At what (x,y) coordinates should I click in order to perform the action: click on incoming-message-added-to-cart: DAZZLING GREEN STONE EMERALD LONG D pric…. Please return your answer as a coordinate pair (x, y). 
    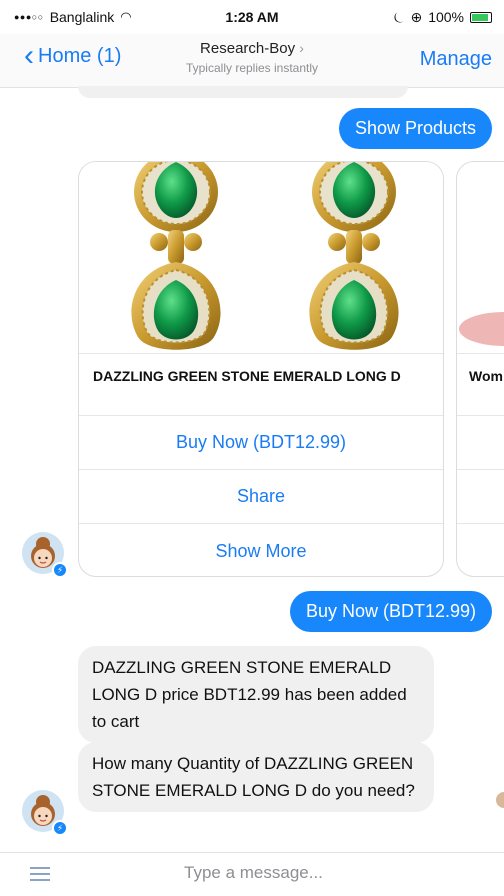
    Looking at the image, I should click on (256, 694).